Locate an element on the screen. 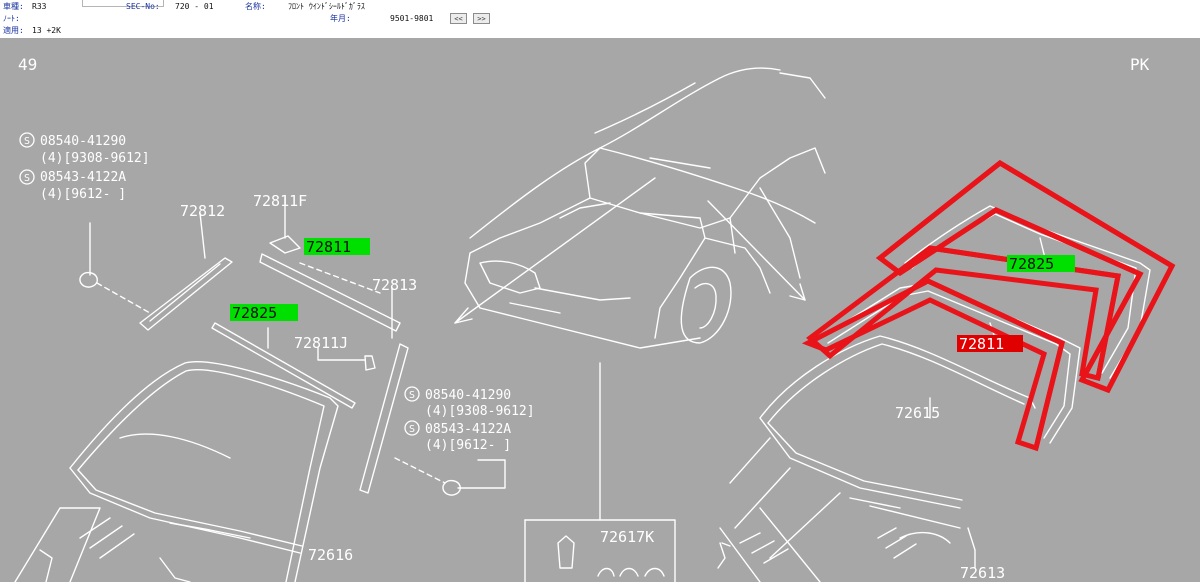 Image resolution: width=1200 pixels, height=582 pixels. screw-note-1-line1: 08540-41290 is located at coordinates (83, 141).